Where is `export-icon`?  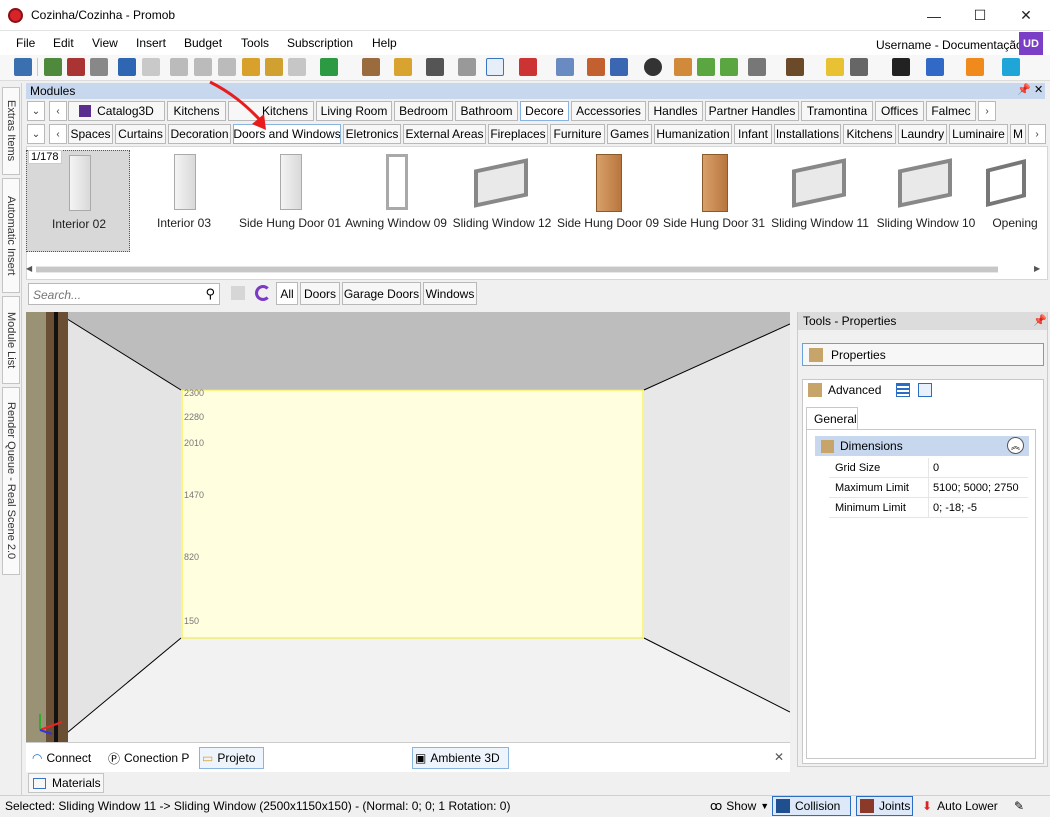
export-icon is located at coordinates (76, 67).